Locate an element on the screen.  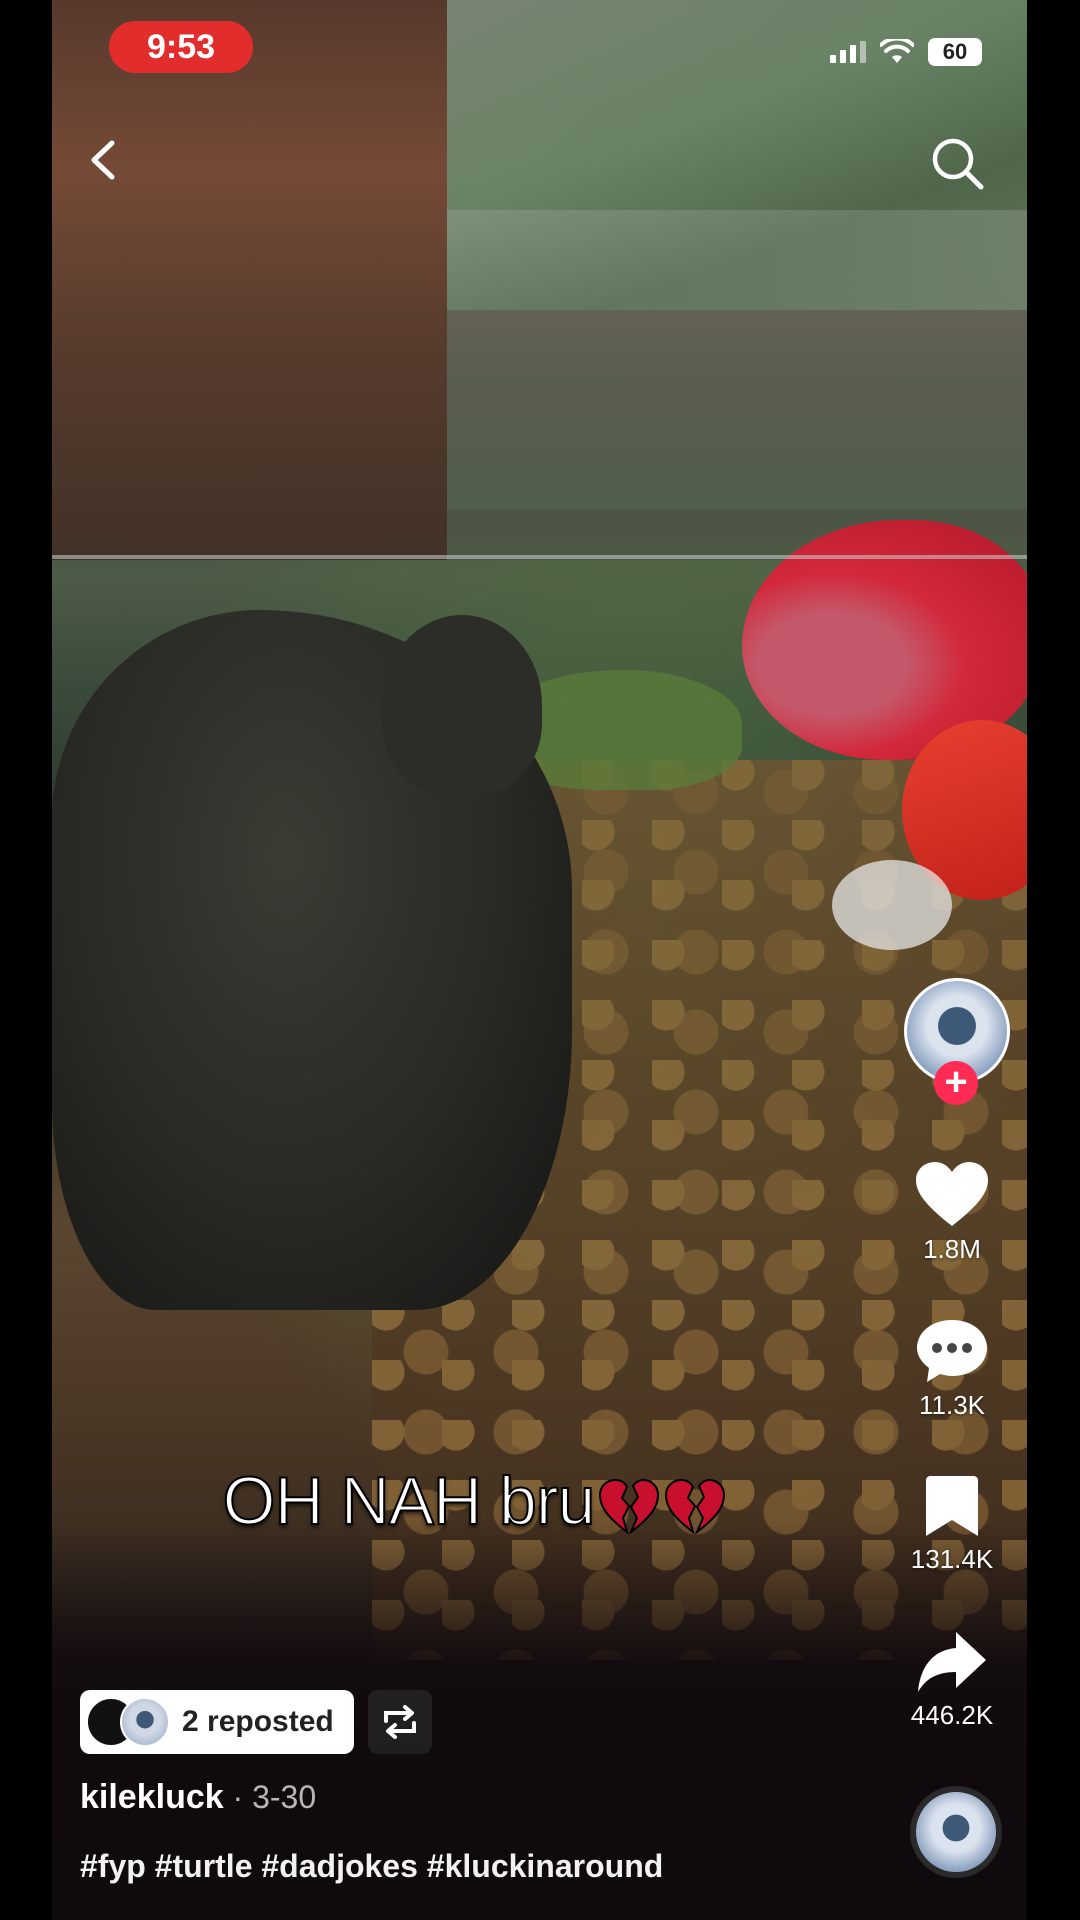
repost-button is located at coordinates (400, 1722).